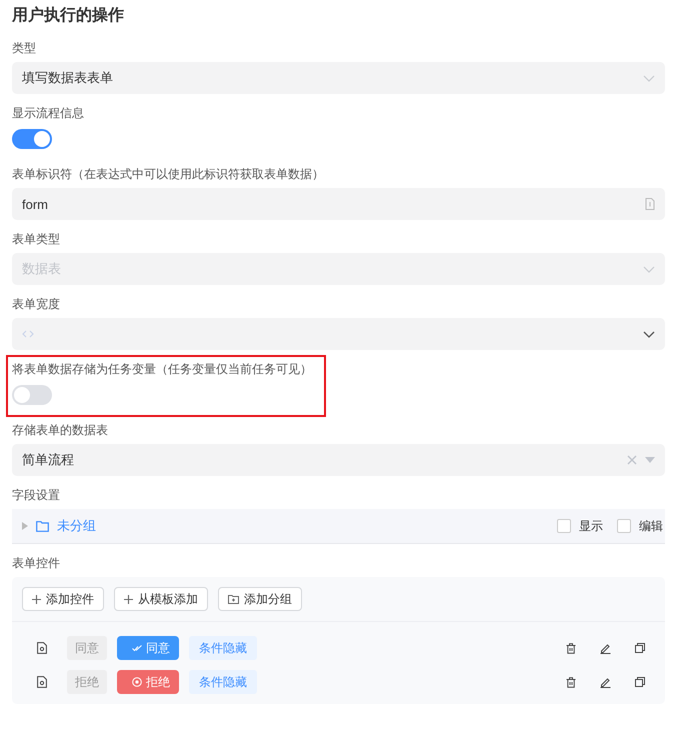 This screenshot has width=683, height=753. What do you see at coordinates (650, 204) in the screenshot?
I see `document-icon` at bounding box center [650, 204].